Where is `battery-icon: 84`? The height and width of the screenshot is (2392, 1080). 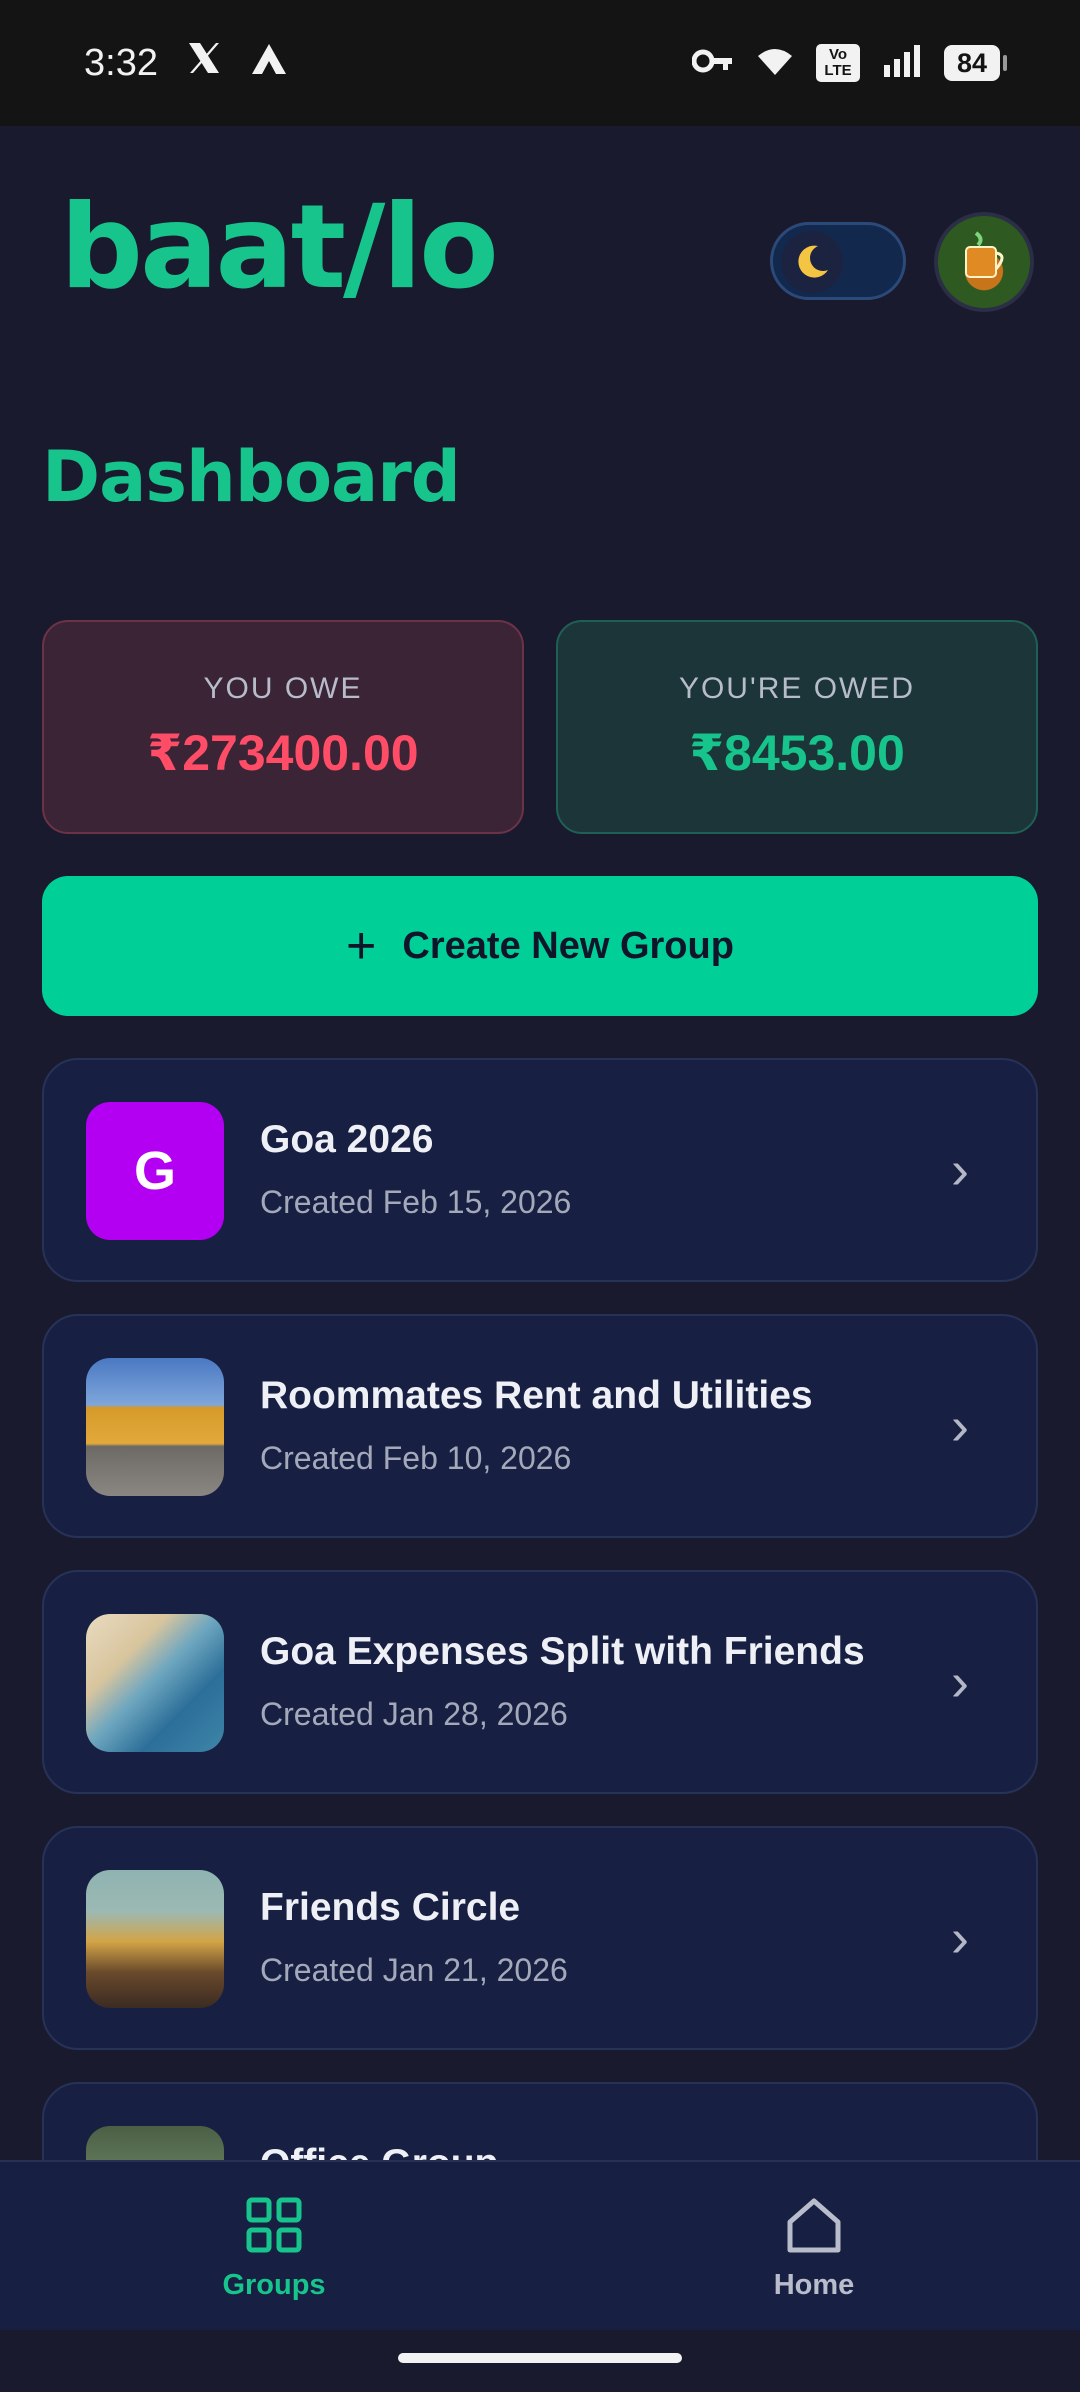
battery-icon: 84 is located at coordinates (975, 63).